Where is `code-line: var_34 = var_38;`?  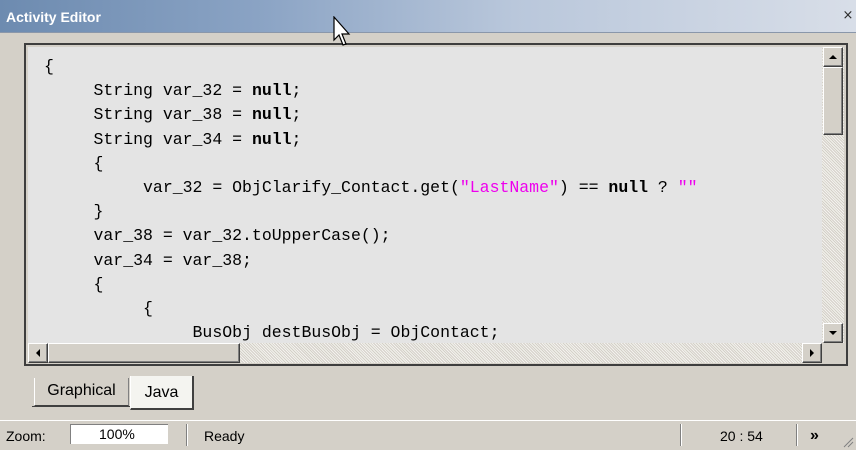
code-line: var_34 = var_38; is located at coordinates (148, 261).